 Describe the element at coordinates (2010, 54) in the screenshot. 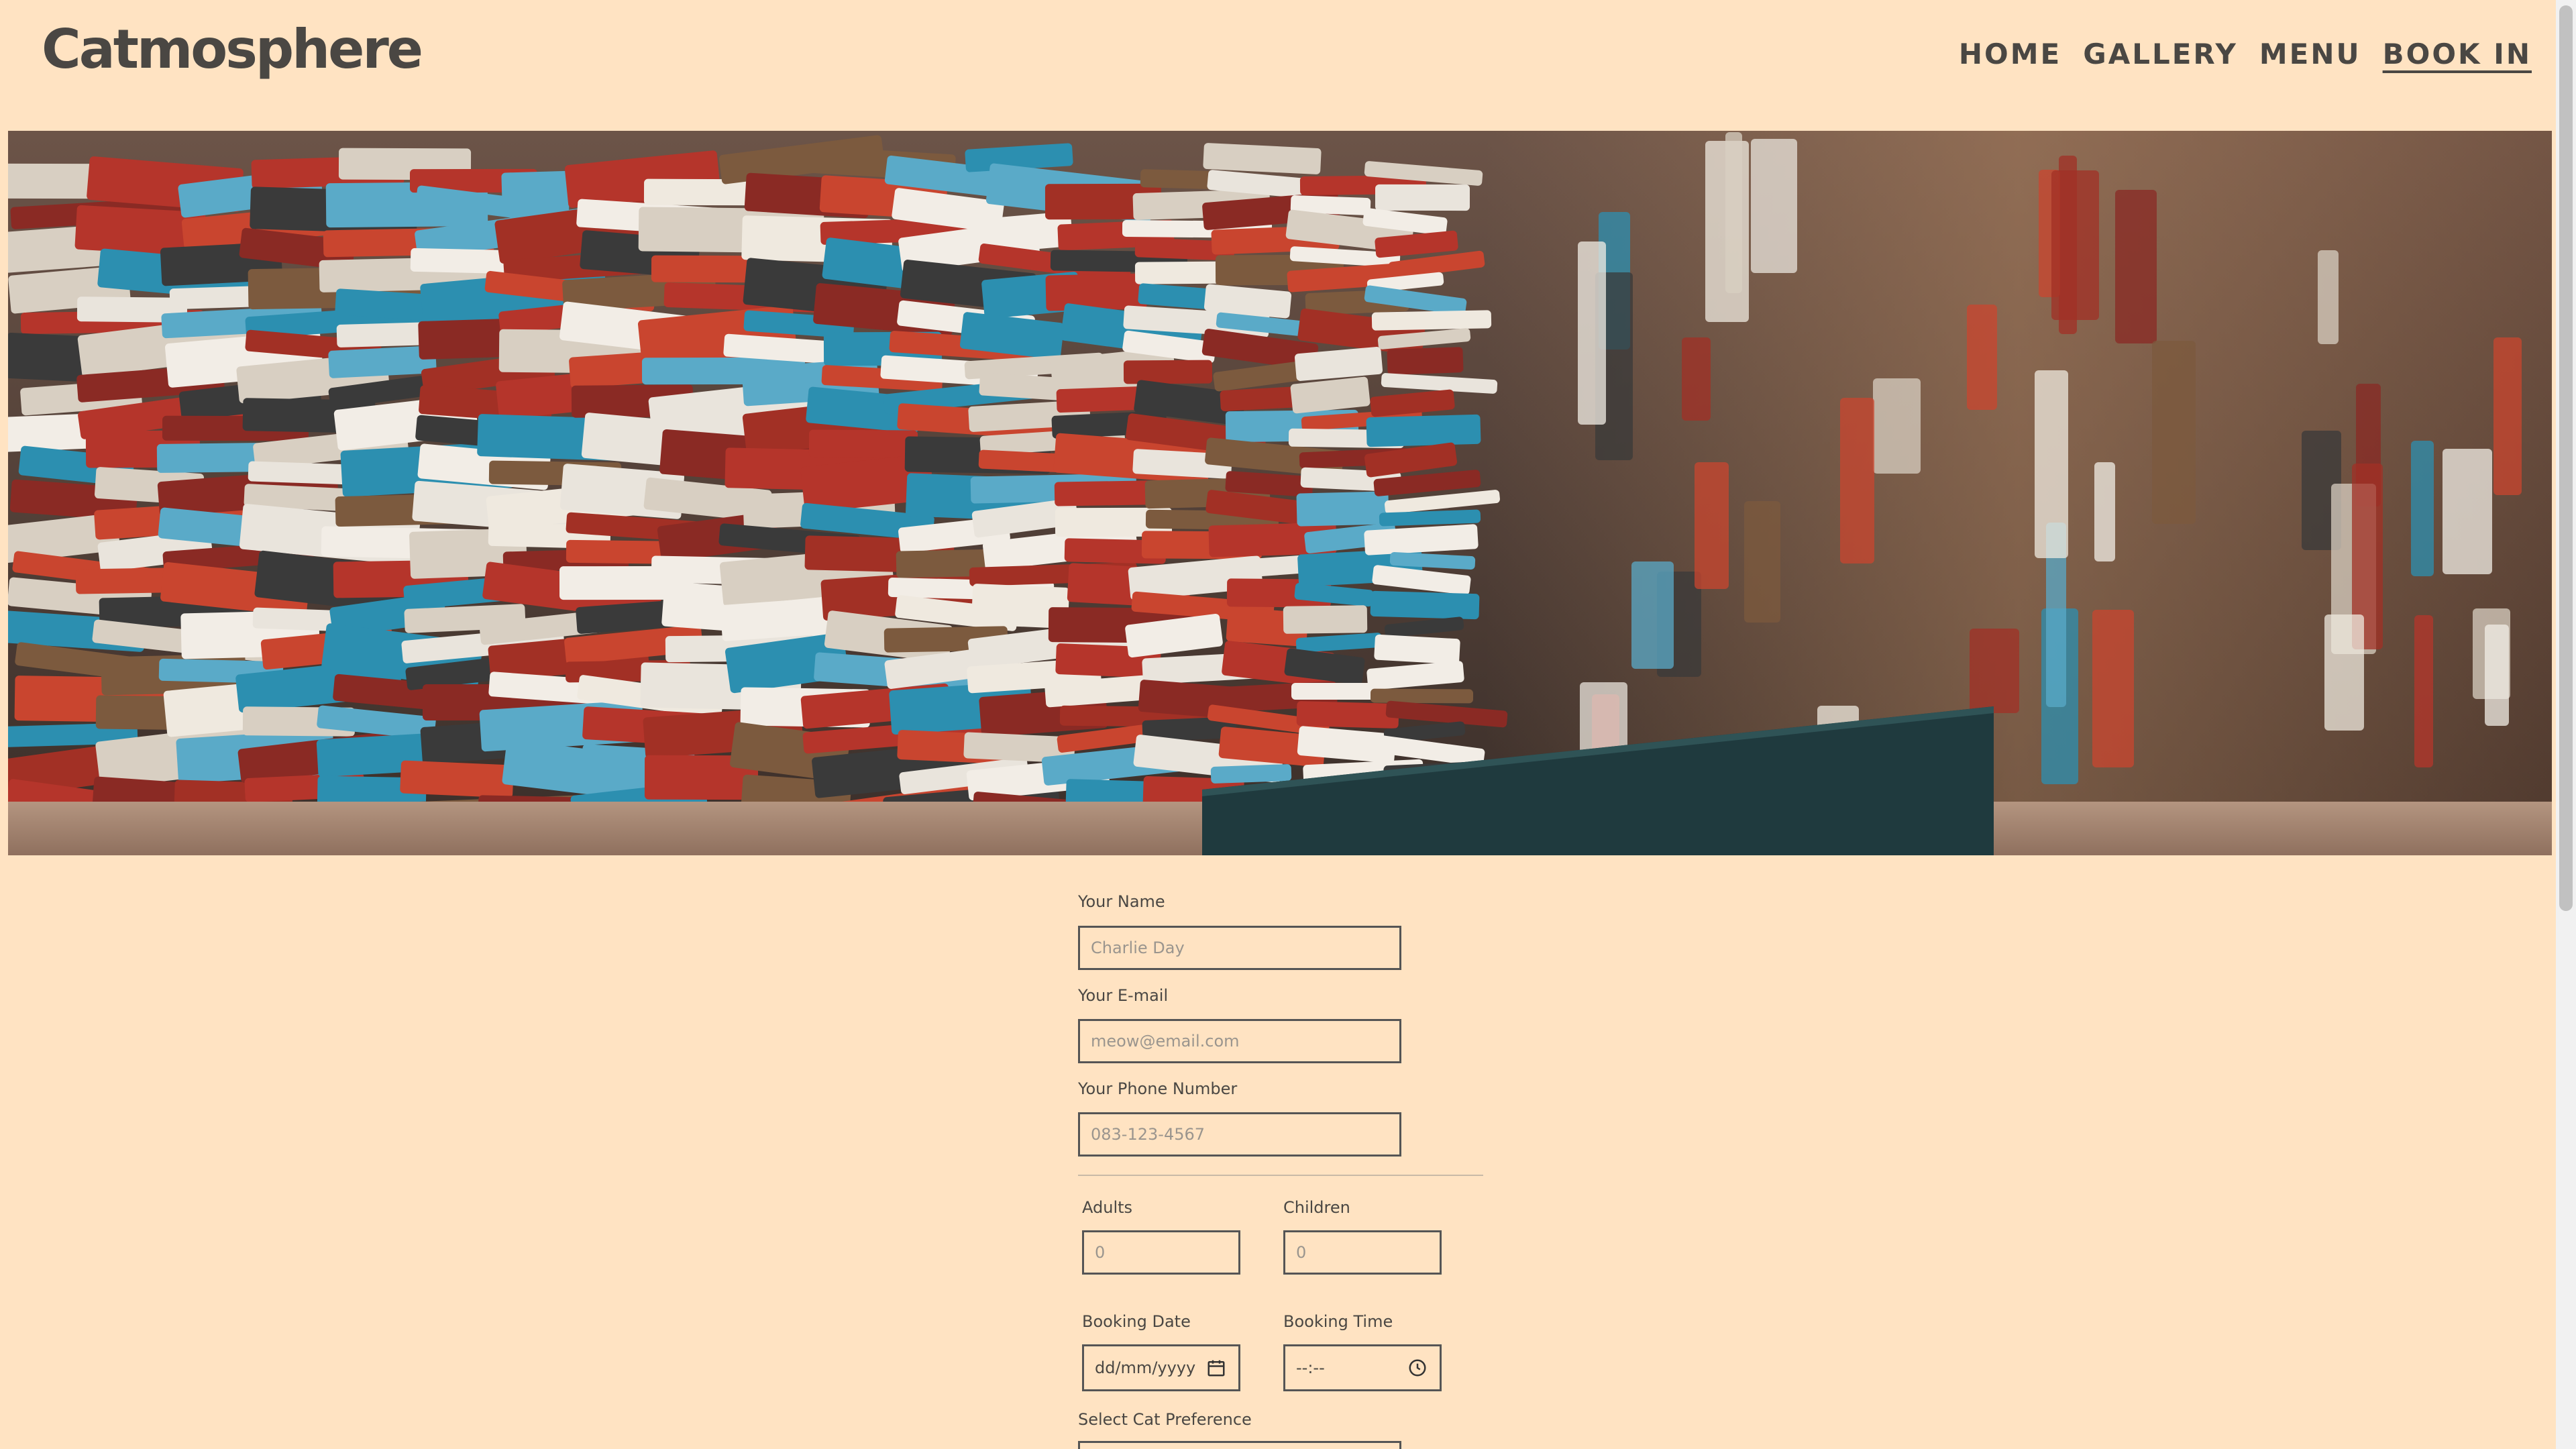

I see `nav-home: HOME` at that location.